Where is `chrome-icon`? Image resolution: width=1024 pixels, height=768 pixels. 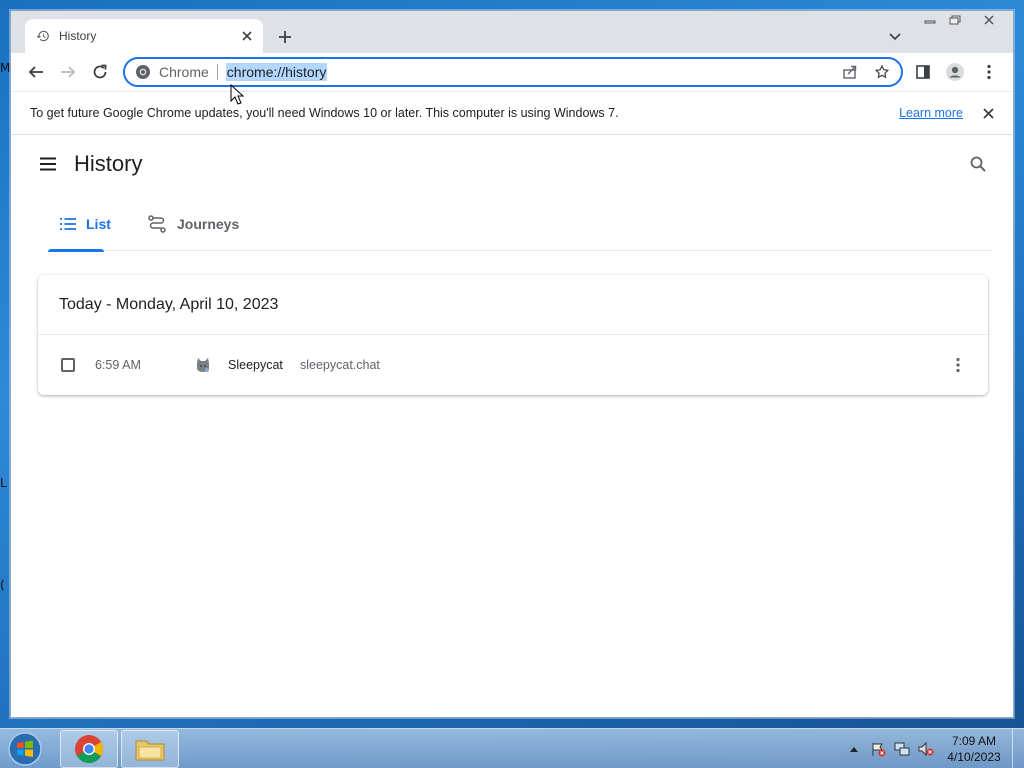
chrome-icon is located at coordinates (89, 749).